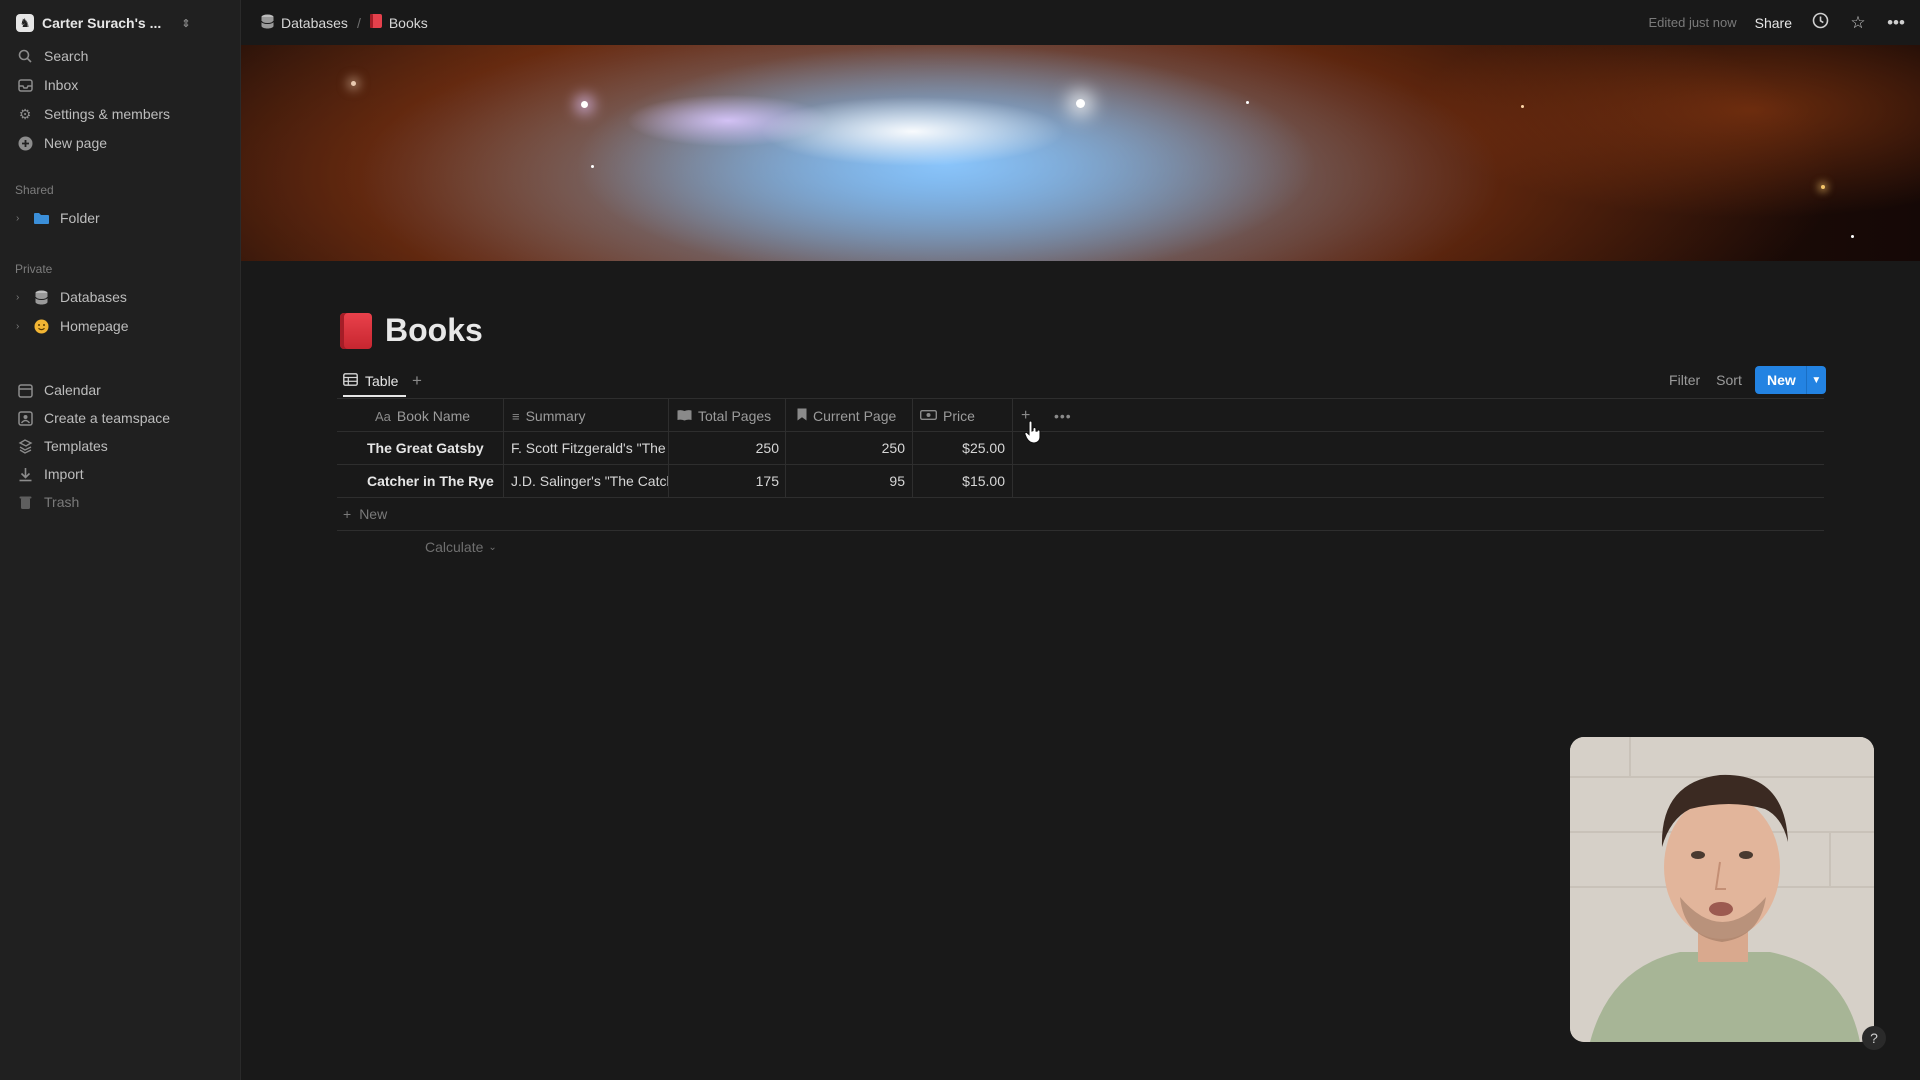 The image size is (1920, 1080). I want to click on hand-cursor-icon, so click(1033, 432).